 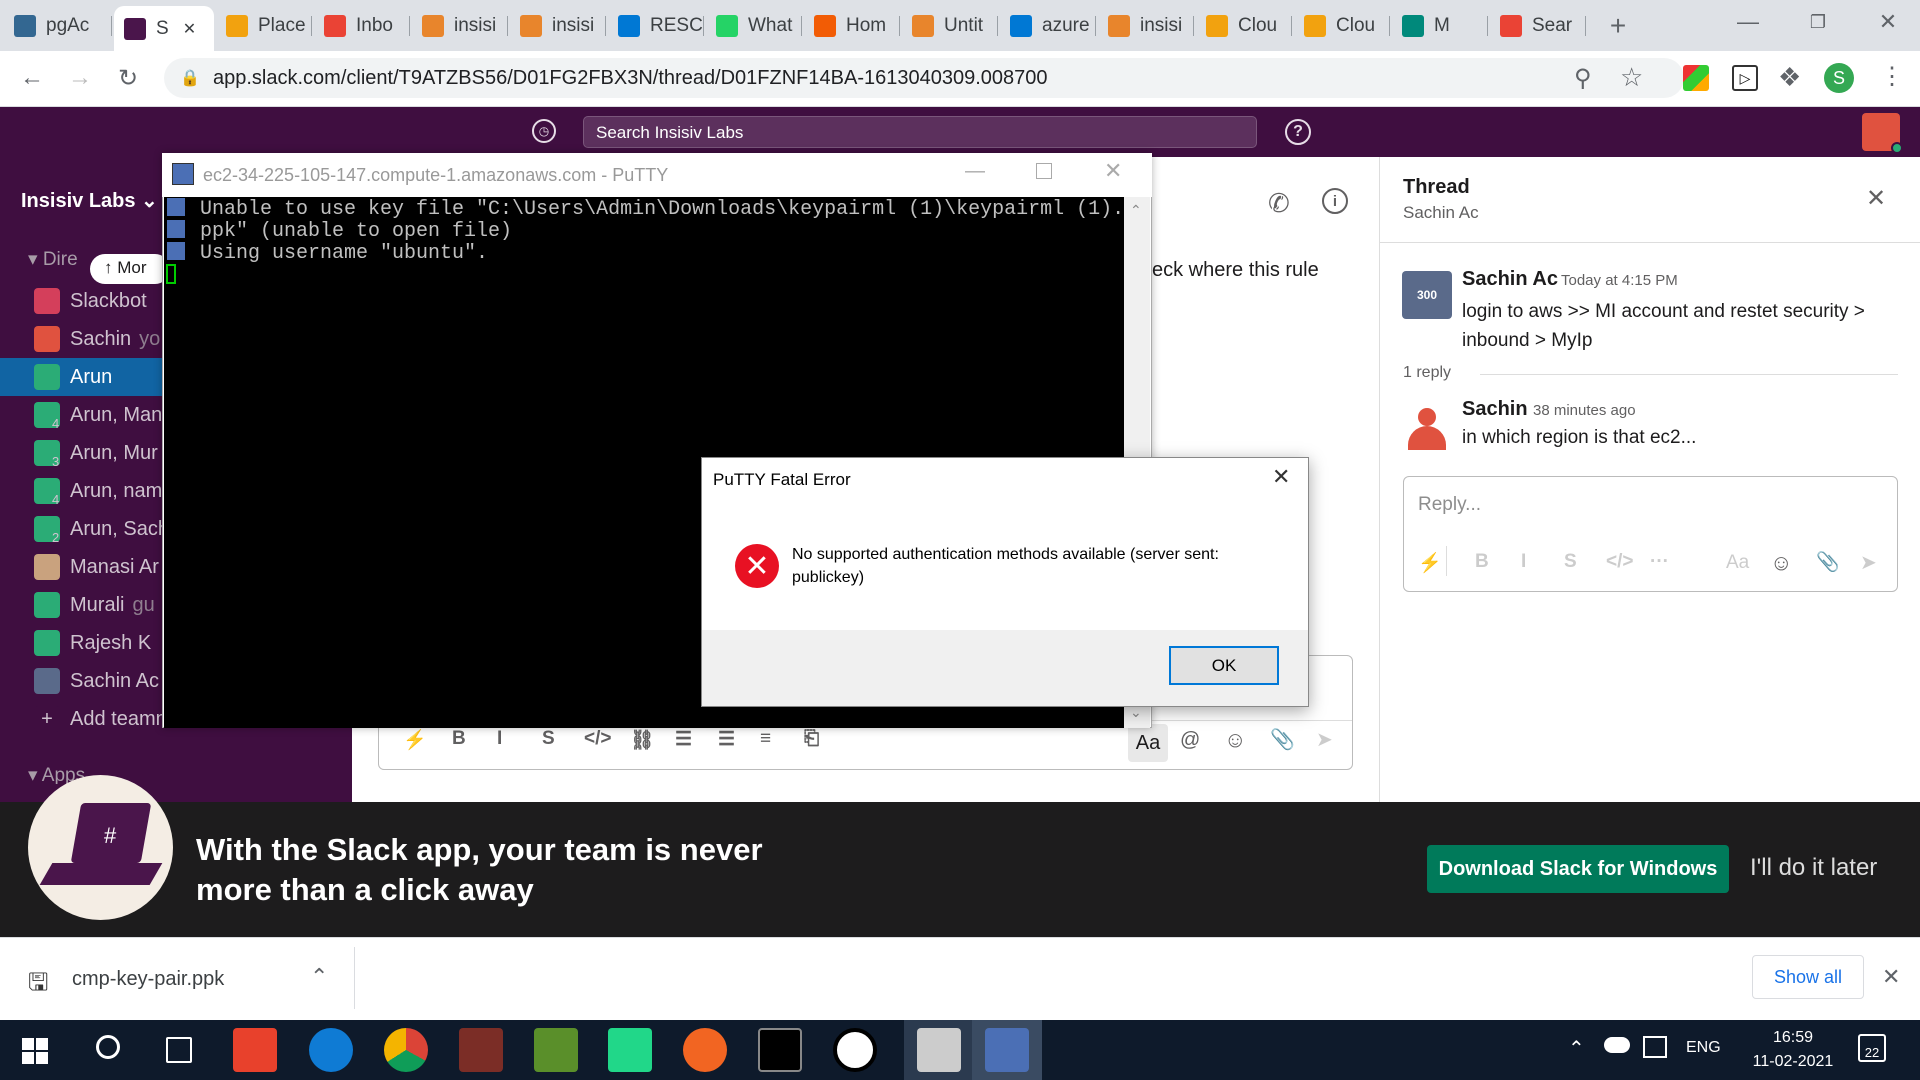 I want to click on putty-maximize-button, so click(x=1044, y=171).